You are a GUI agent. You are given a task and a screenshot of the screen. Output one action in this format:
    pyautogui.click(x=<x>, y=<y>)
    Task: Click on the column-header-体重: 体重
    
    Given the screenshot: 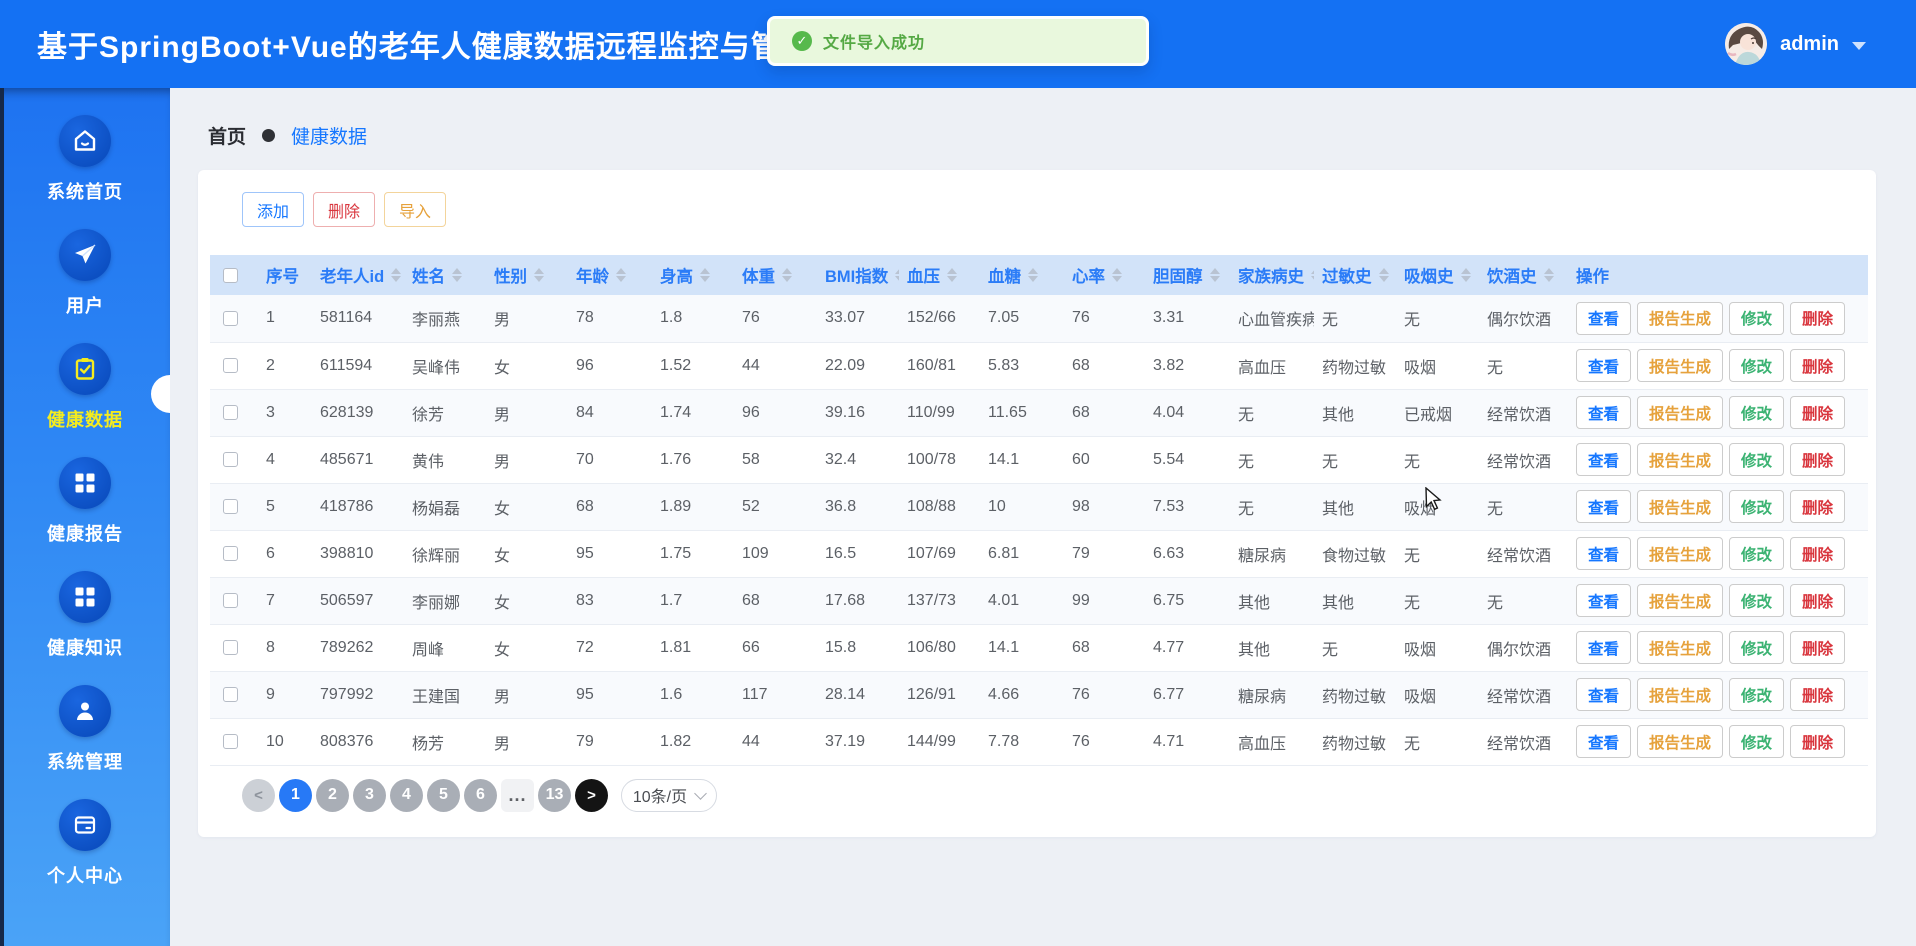 What is the action you would take?
    pyautogui.click(x=775, y=275)
    